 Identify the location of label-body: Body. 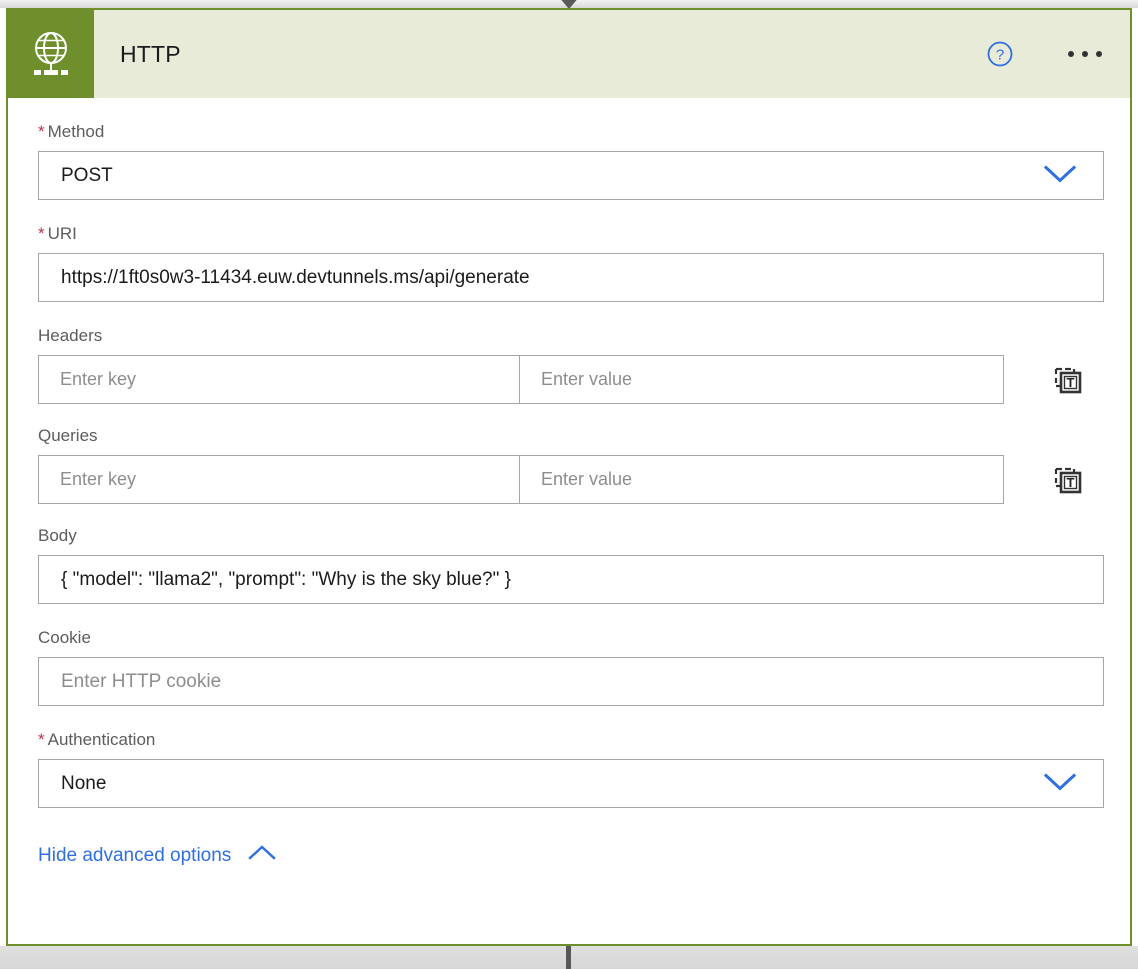
(57, 535).